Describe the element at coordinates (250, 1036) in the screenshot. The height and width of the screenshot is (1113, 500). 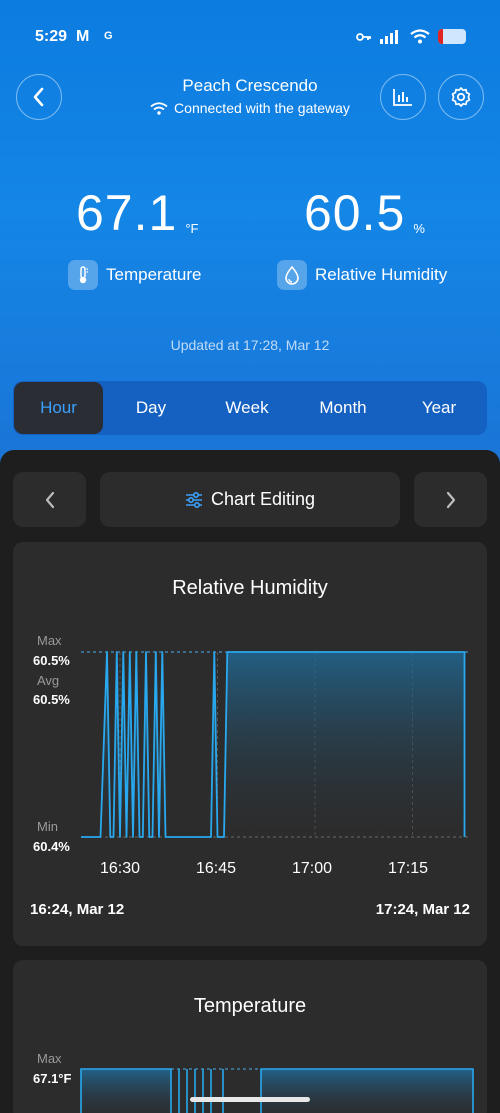
I see `temperature-chart-card: Temperature Max 67.1°F` at that location.